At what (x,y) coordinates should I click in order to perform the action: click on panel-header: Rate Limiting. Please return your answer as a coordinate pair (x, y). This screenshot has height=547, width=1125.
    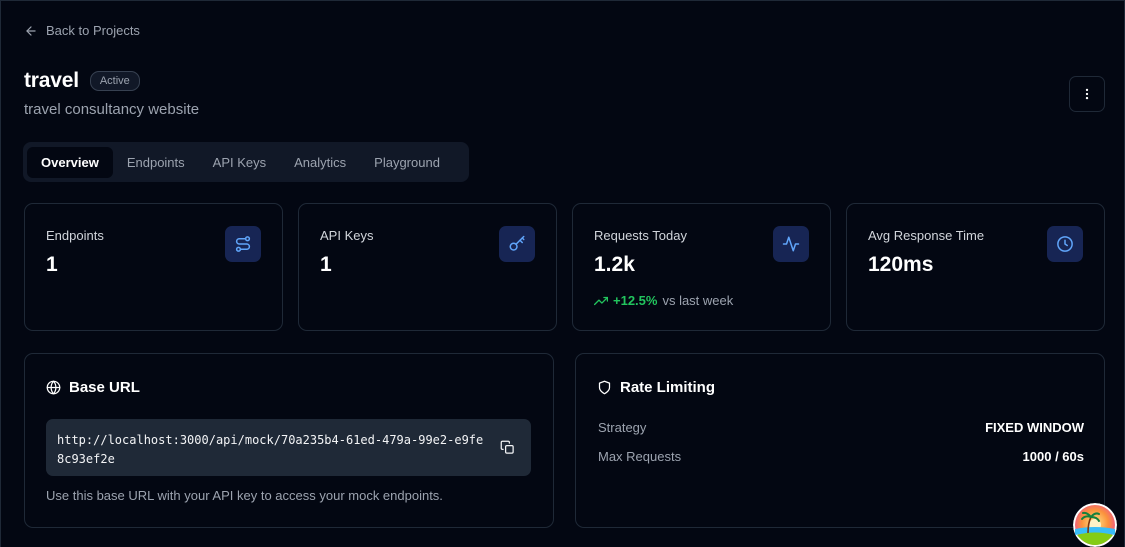
    Looking at the image, I should click on (656, 387).